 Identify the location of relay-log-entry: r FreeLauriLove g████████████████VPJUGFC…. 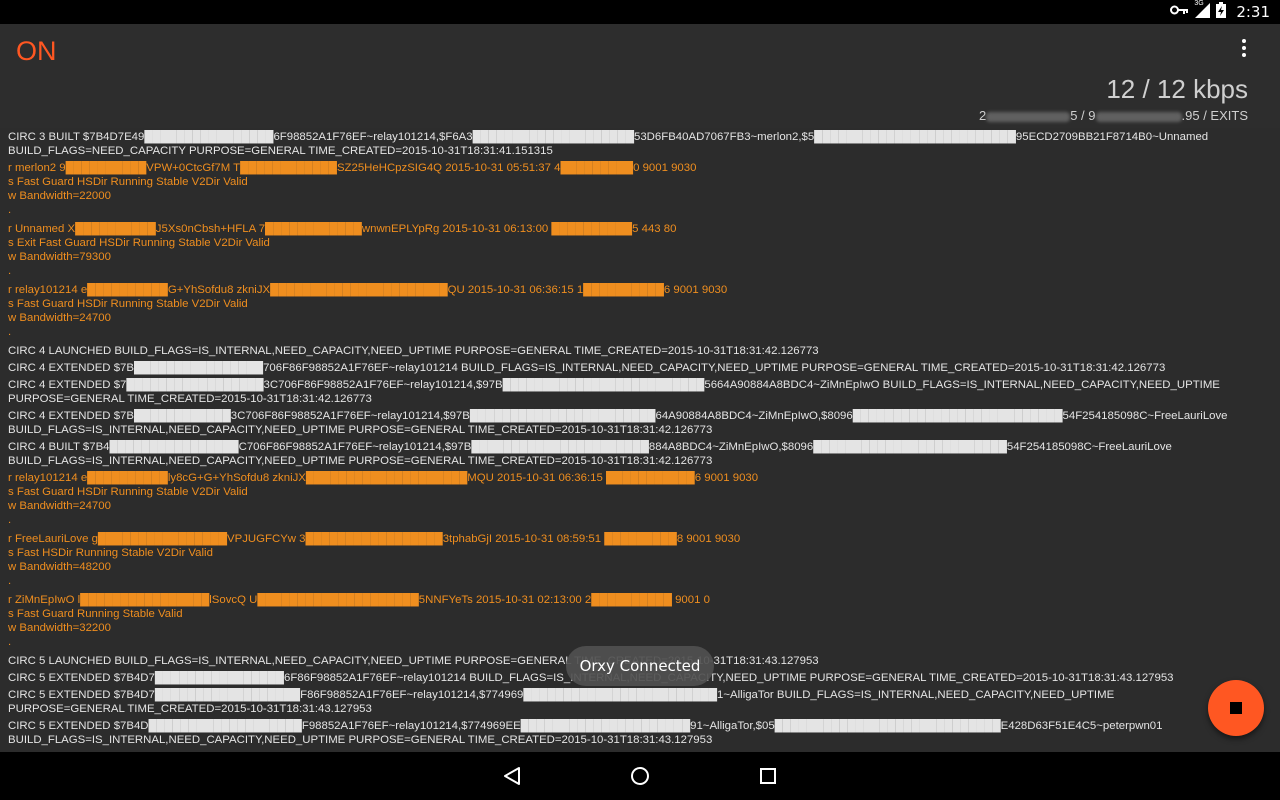
(374, 560).